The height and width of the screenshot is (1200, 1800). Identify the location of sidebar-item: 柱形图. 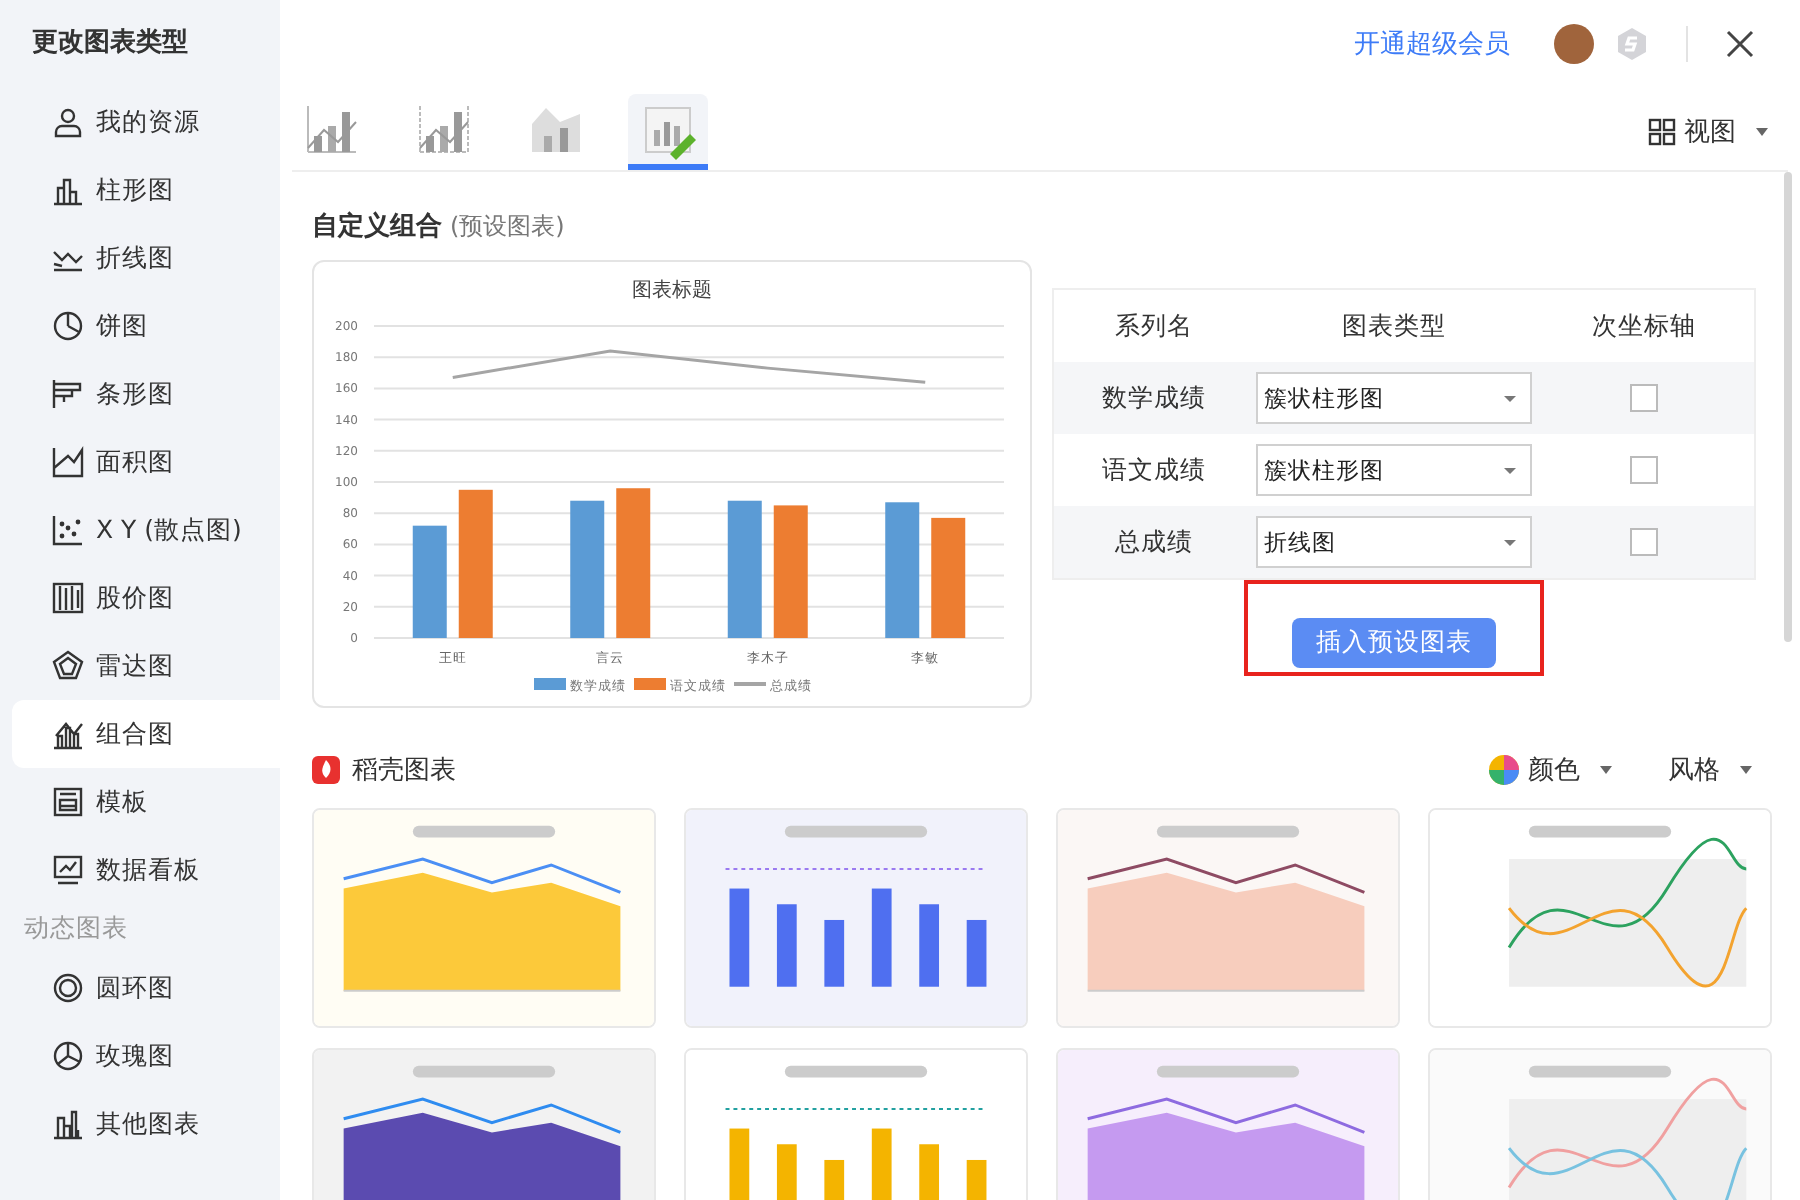
(146, 190).